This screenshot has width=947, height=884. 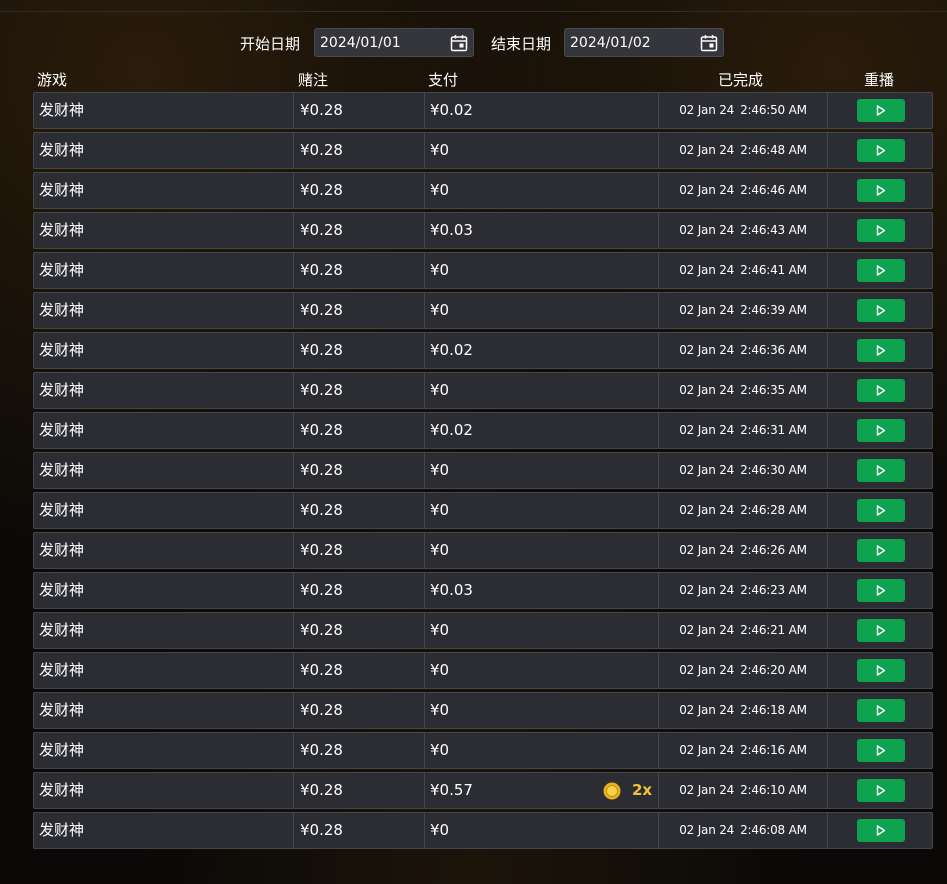 I want to click on completed-cell: 02 Jan 24 2:46:26 AM, so click(x=742, y=550).